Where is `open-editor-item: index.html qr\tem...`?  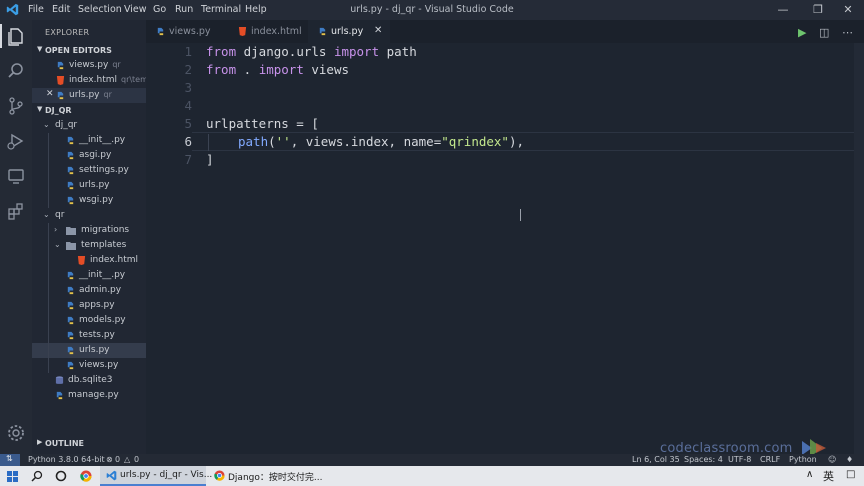
open-editor-item: index.html qr\tem... is located at coordinates (94, 80).